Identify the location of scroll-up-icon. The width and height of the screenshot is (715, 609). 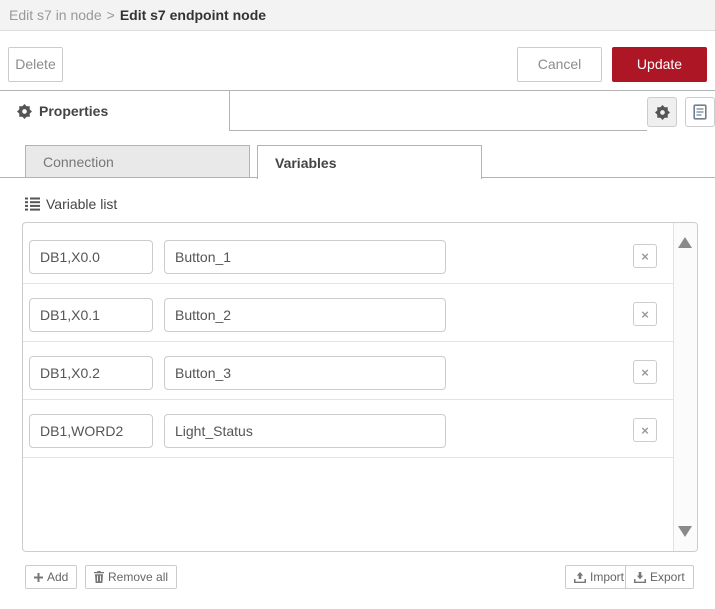
(685, 242).